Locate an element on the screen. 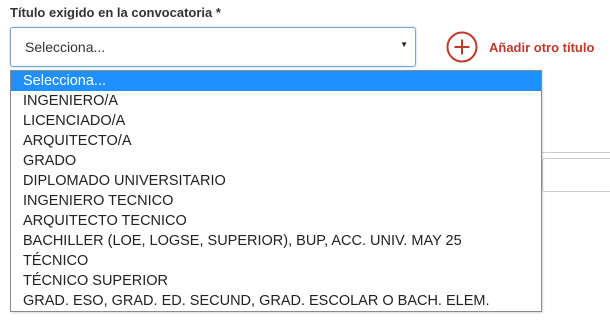  background-divider is located at coordinates (575, 152).